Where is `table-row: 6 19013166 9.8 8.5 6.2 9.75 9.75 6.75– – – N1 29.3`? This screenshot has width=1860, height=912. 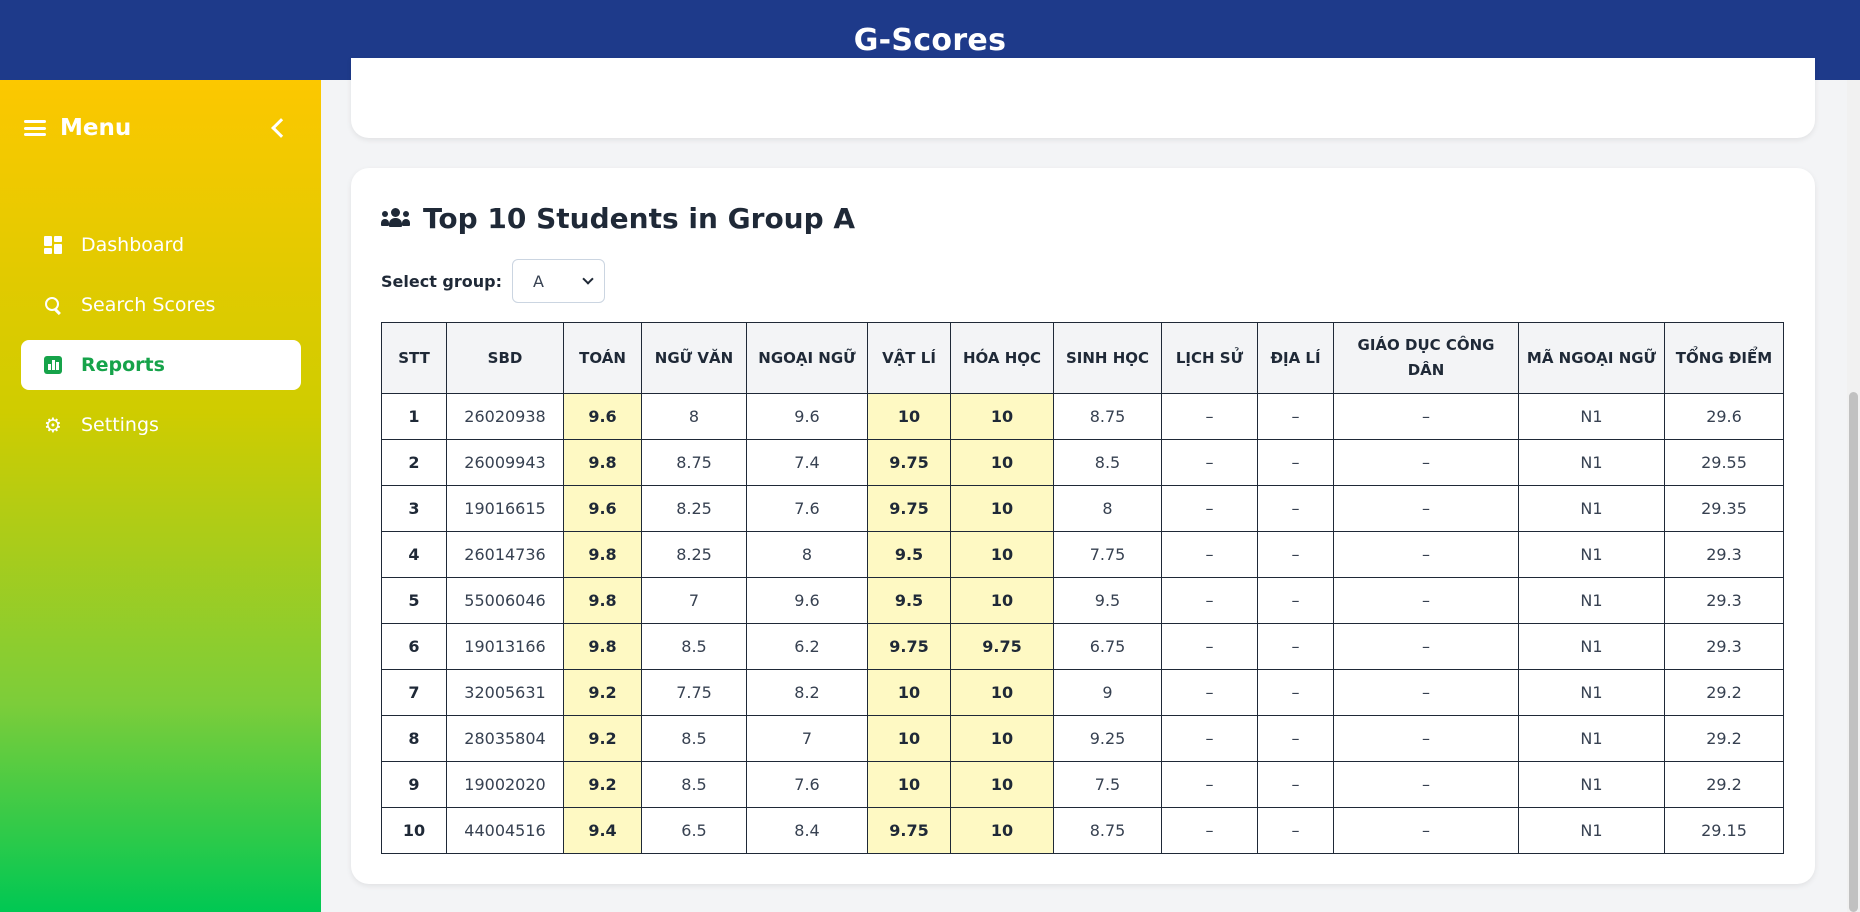 table-row: 6 19013166 9.8 8.5 6.2 9.75 9.75 6.75– – – N1 29.3 is located at coordinates (1082, 646).